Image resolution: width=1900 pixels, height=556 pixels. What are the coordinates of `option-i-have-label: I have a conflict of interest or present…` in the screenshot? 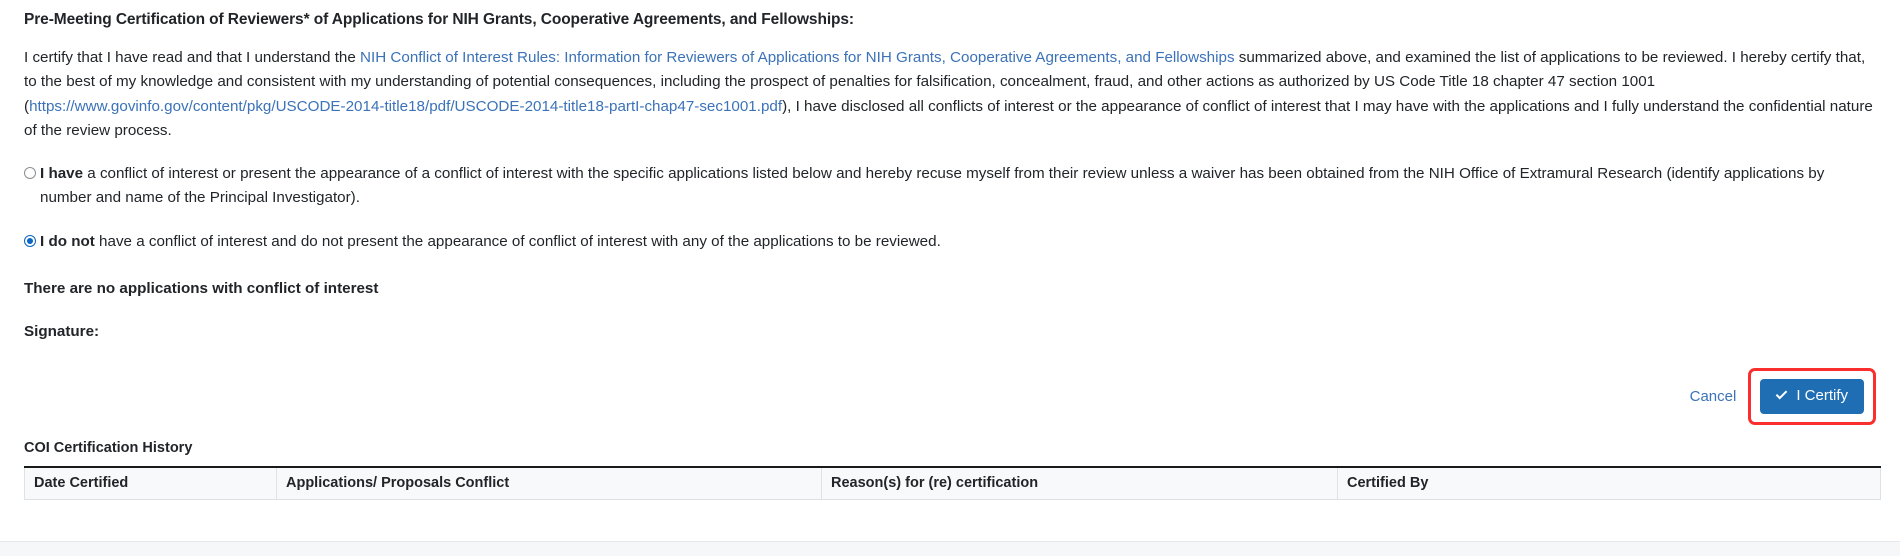 It's located at (958, 186).